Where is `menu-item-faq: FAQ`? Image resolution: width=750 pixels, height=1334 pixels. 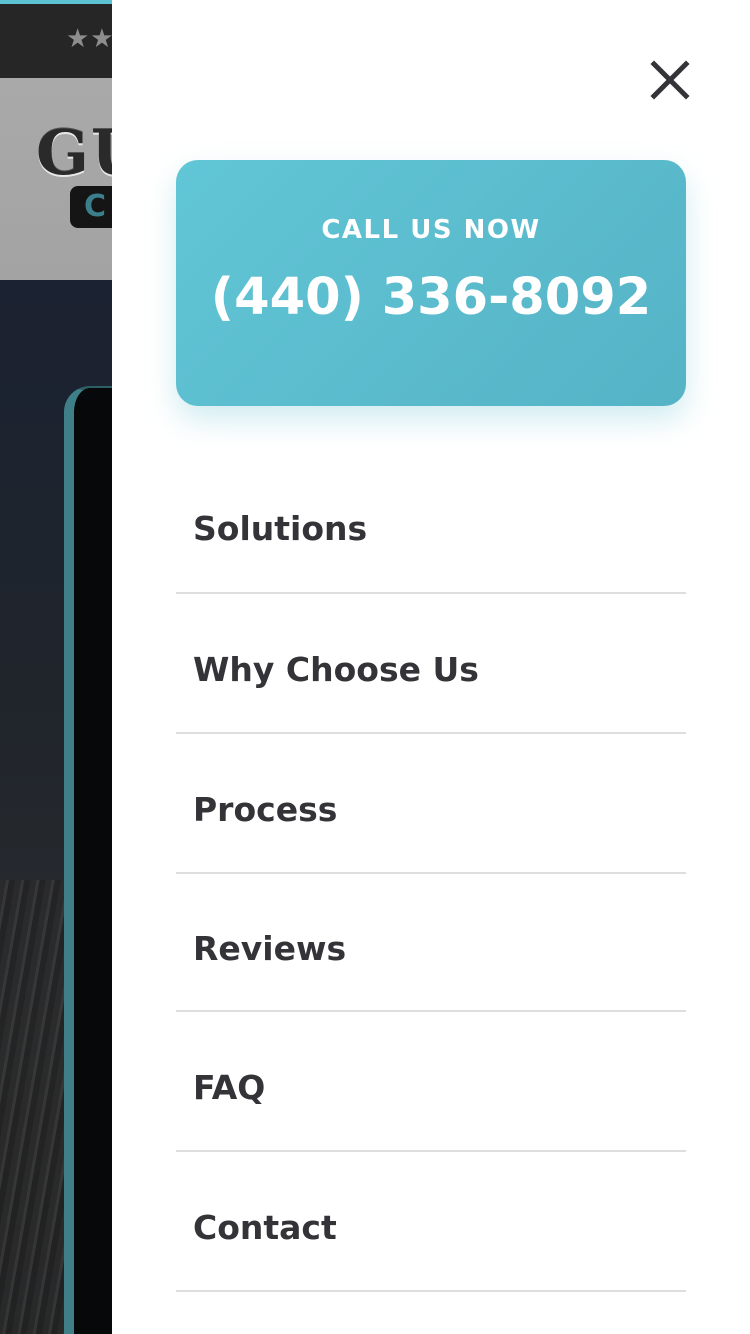
menu-item-faq: FAQ is located at coordinates (431, 1082).